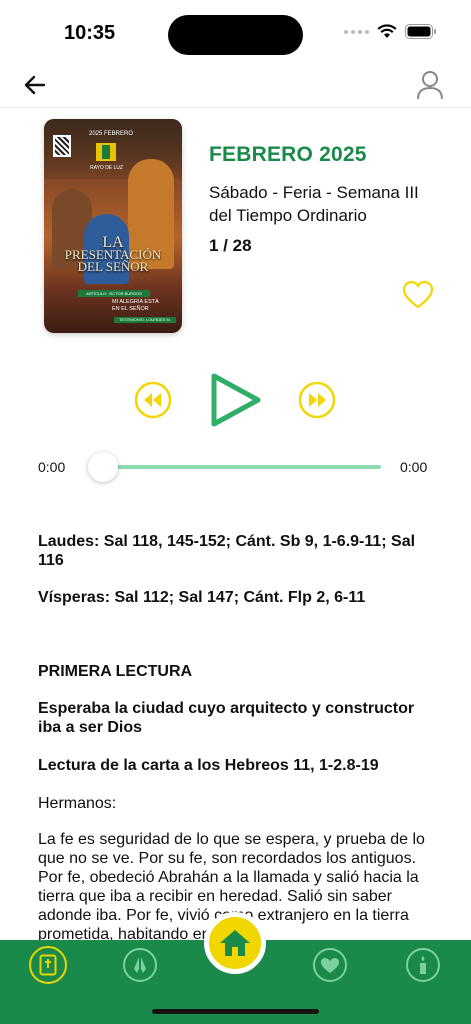 Image resolution: width=471 pixels, height=1024 pixels. Describe the element at coordinates (103, 467) in the screenshot. I see `progress-thumb` at that location.